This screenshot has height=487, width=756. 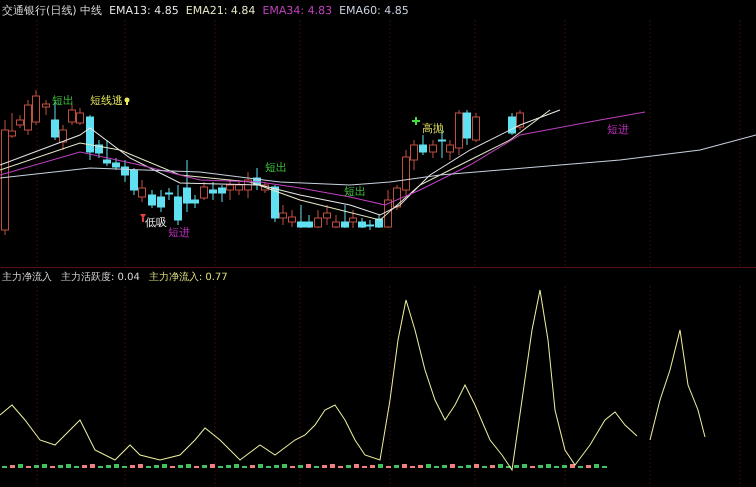 What do you see at coordinates (221, 10) in the screenshot?
I see `indicator-label: EMA21: 4.84` at bounding box center [221, 10].